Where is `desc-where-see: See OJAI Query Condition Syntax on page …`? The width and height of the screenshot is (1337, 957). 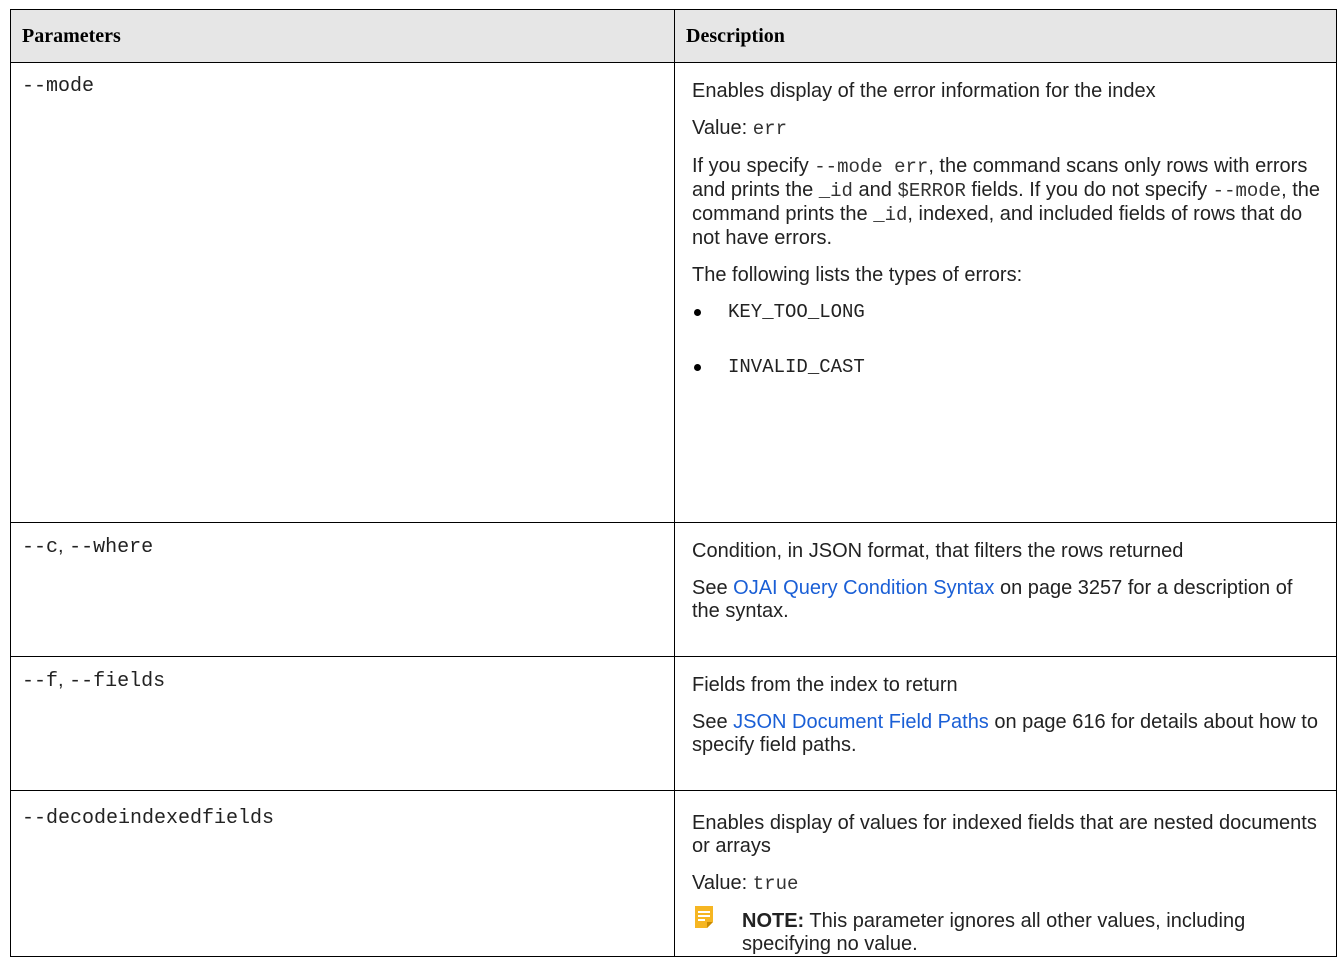 desc-where-see: See OJAI Query Condition Syntax on page … is located at coordinates (1006, 600).